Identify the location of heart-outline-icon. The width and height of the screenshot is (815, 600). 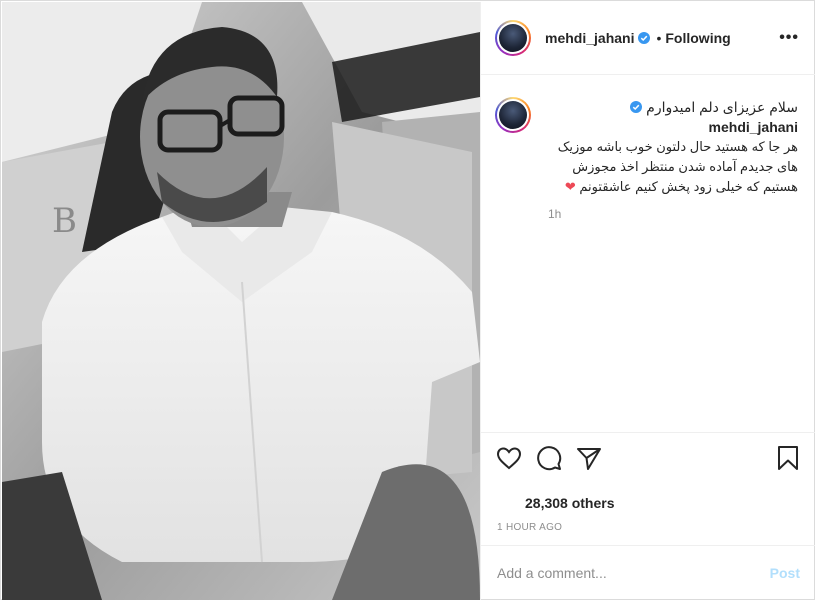
(509, 457).